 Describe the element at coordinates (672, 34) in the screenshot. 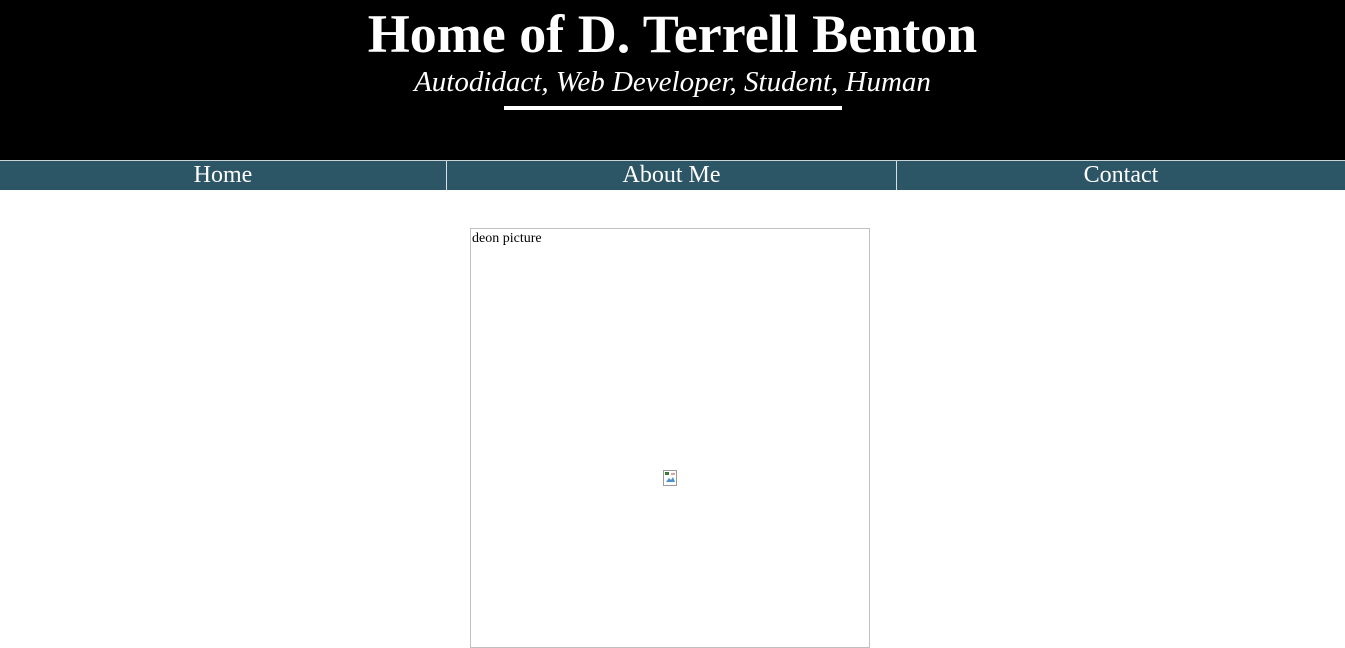

I see `site-title: Home of D. Terrell Benton` at that location.